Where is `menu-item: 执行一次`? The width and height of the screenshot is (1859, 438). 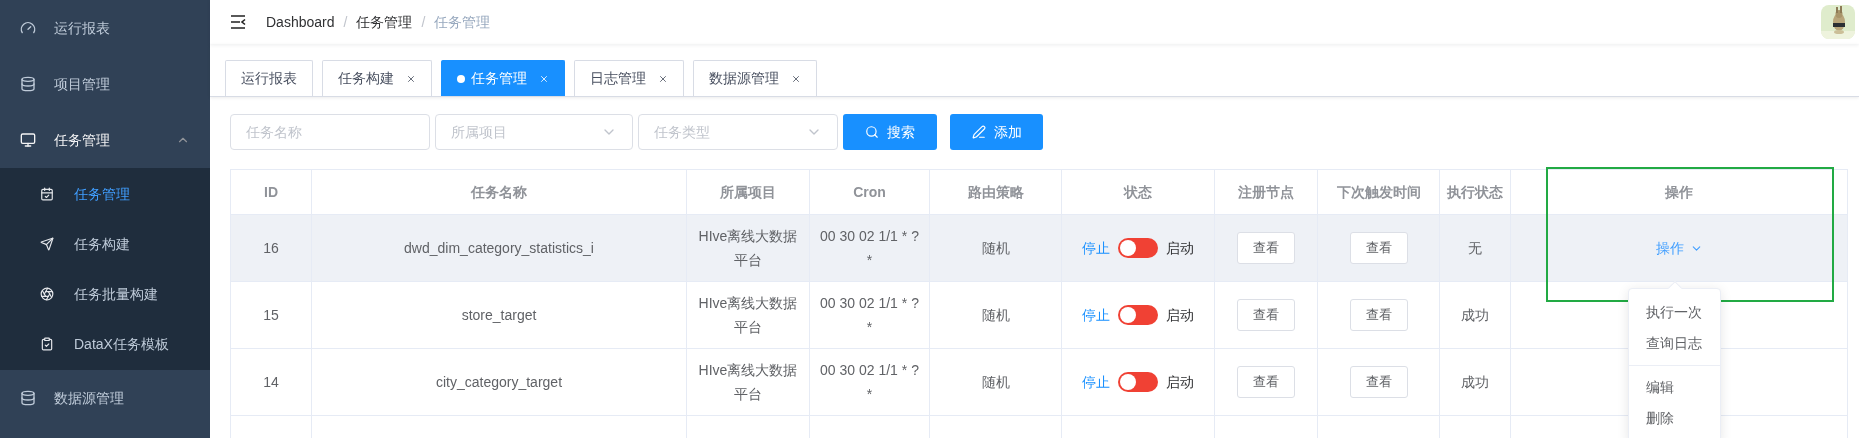
menu-item: 执行一次 is located at coordinates (1674, 312).